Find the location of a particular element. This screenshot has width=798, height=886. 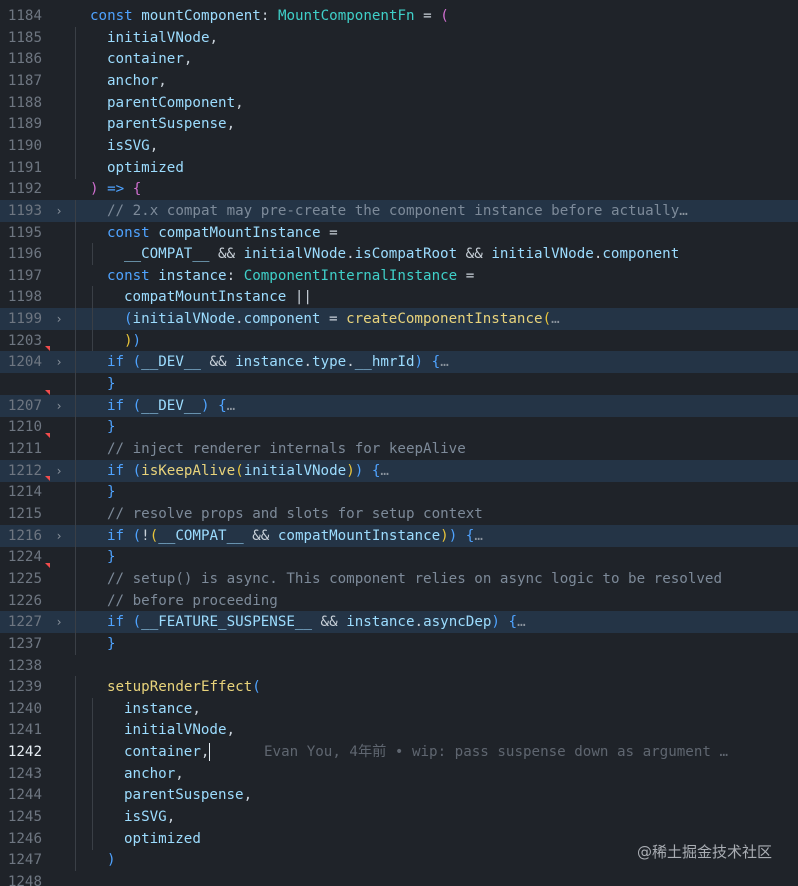

code-text: parentComponent, is located at coordinates (175, 103).